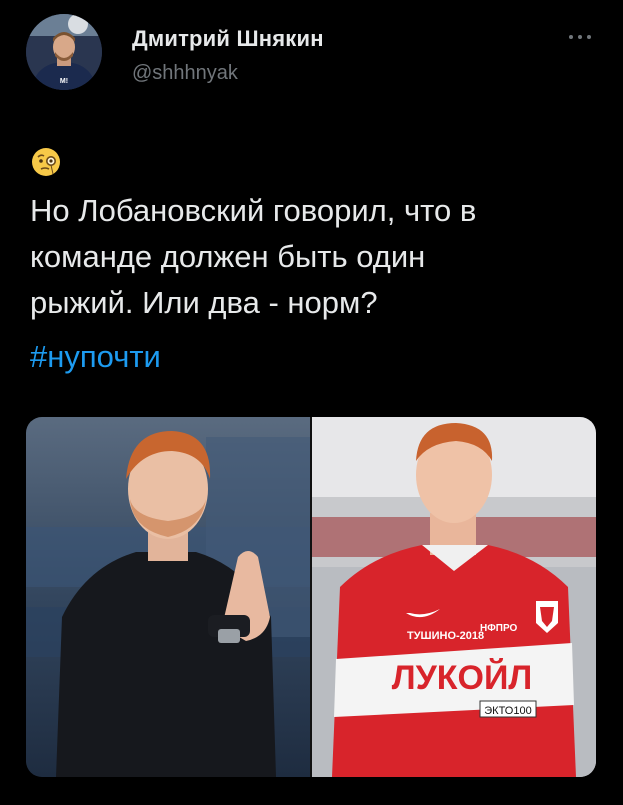 The height and width of the screenshot is (805, 623). I want to click on svg-text: M!, so click(64, 81).